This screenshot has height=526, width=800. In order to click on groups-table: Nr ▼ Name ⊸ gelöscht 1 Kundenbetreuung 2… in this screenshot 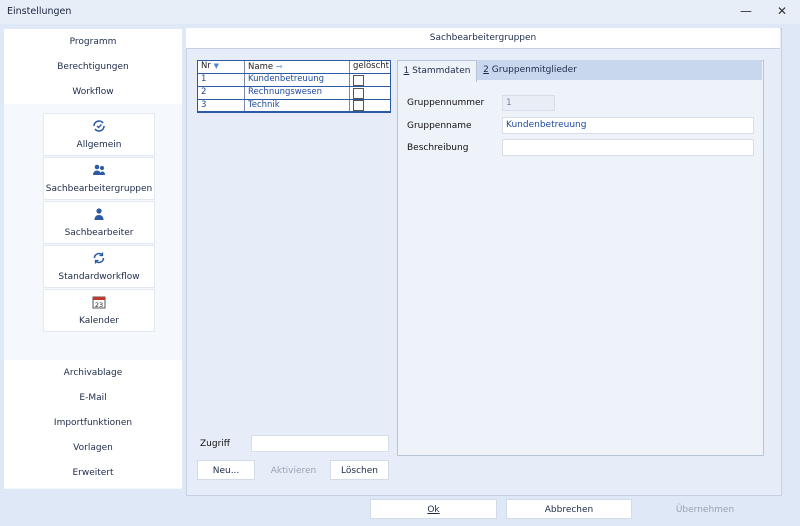, I will do `click(294, 86)`.